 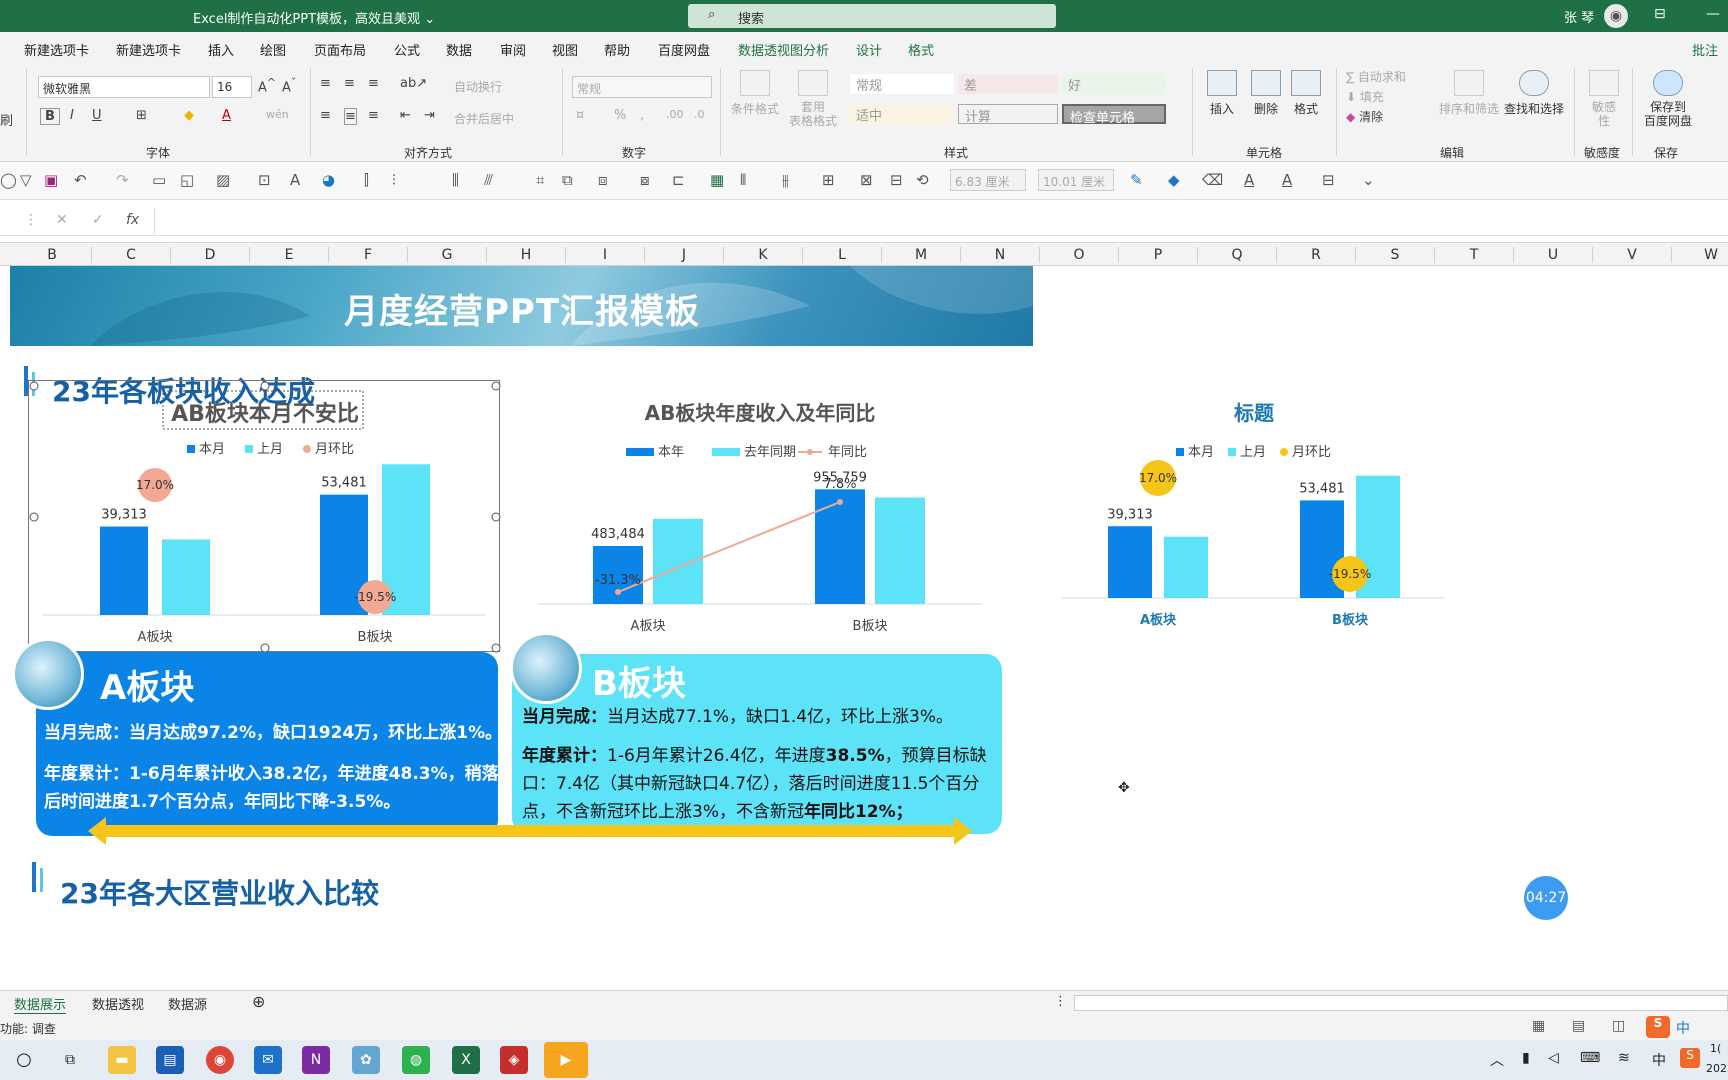 What do you see at coordinates (52, 255) in the screenshot?
I see `column-header-B: B` at bounding box center [52, 255].